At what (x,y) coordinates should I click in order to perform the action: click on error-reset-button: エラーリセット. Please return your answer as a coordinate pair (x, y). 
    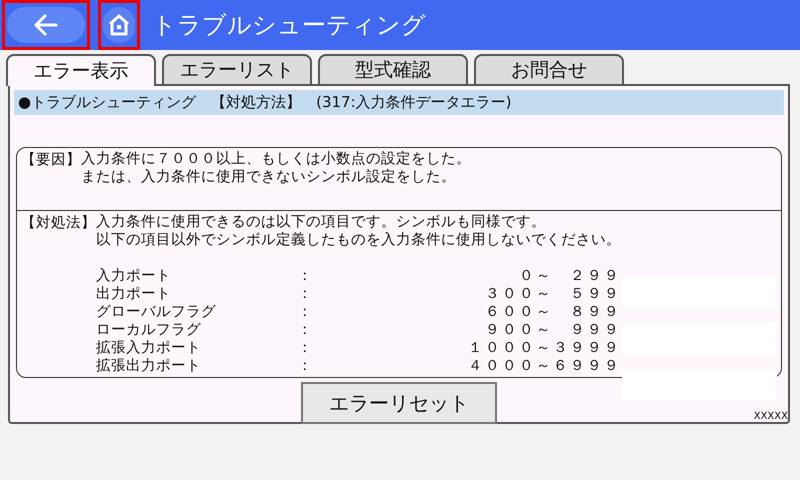
    Looking at the image, I should click on (399, 403).